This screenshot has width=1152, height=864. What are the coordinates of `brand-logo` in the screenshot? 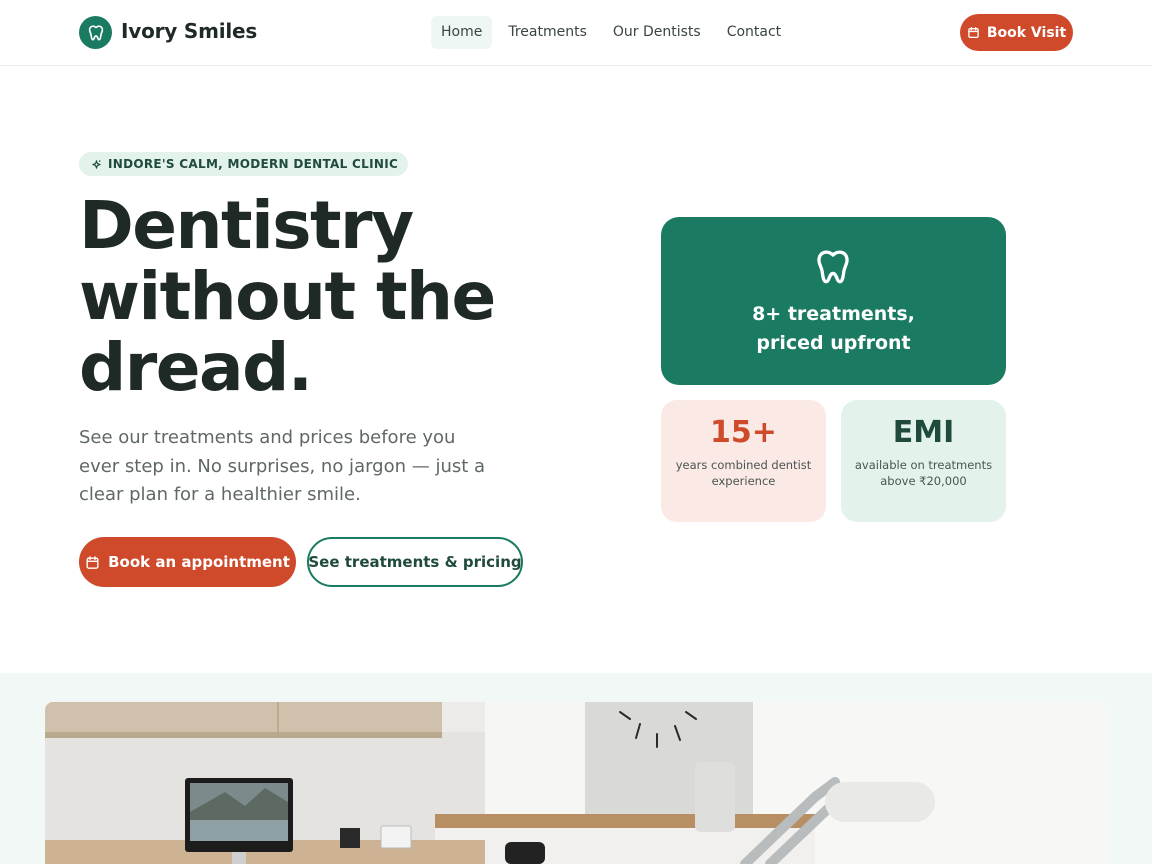 It's located at (95, 32).